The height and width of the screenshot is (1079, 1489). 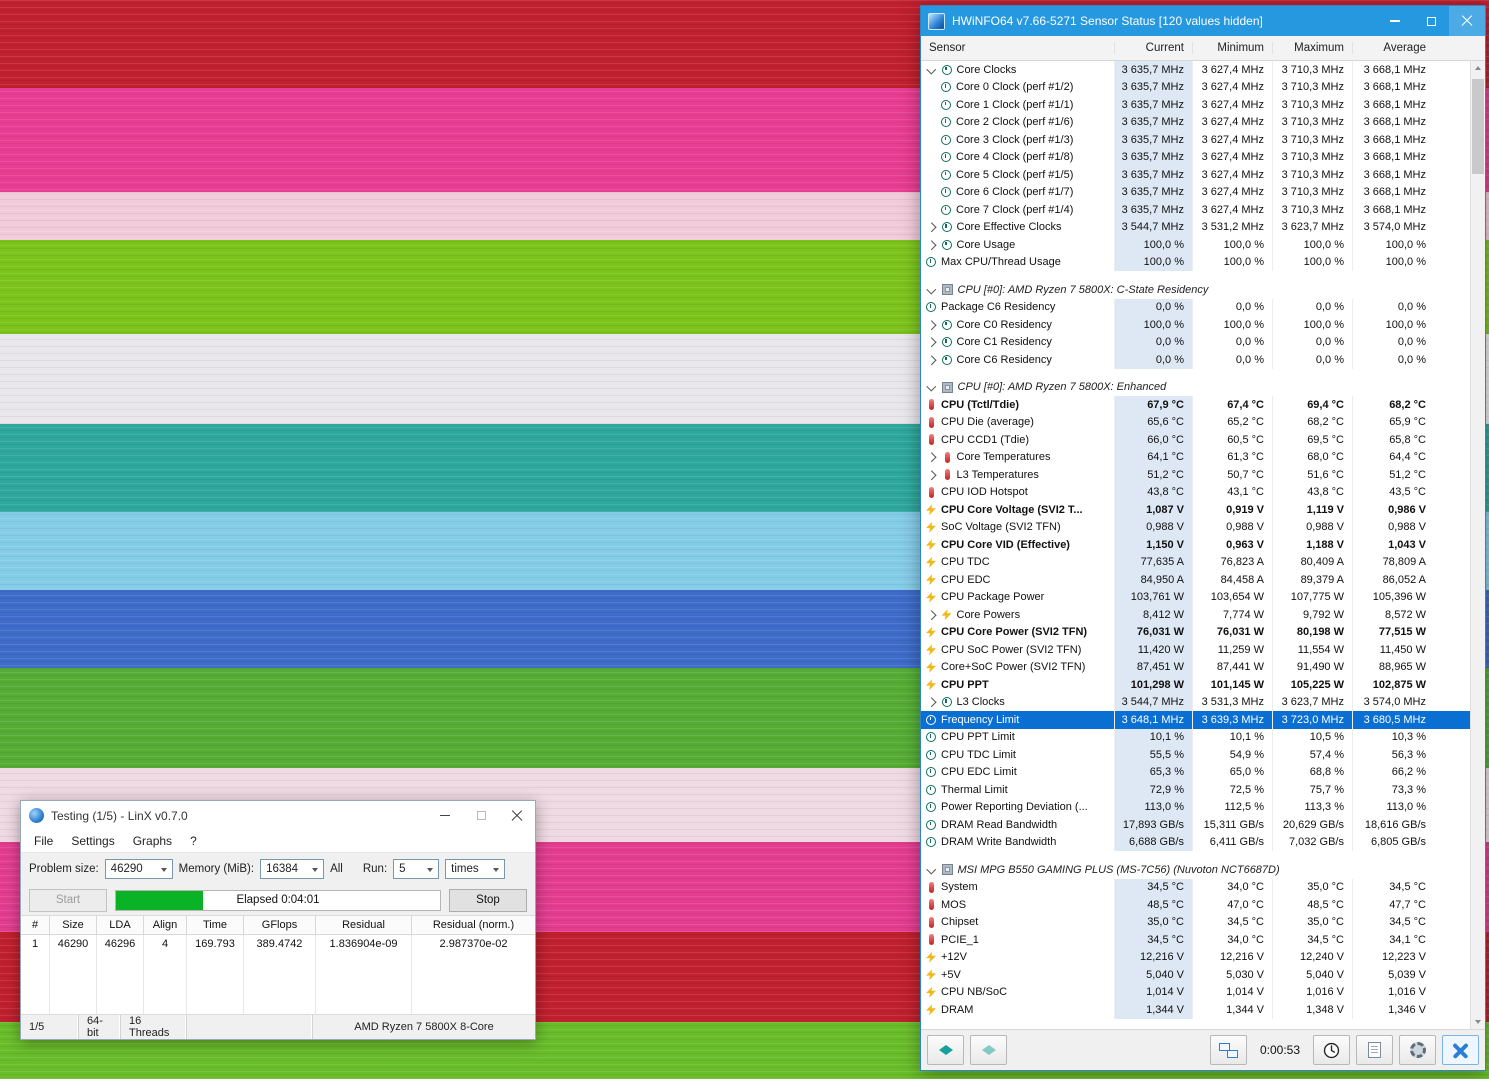 What do you see at coordinates (1395, 21) in the screenshot?
I see `hwinfo-minimize-button` at bounding box center [1395, 21].